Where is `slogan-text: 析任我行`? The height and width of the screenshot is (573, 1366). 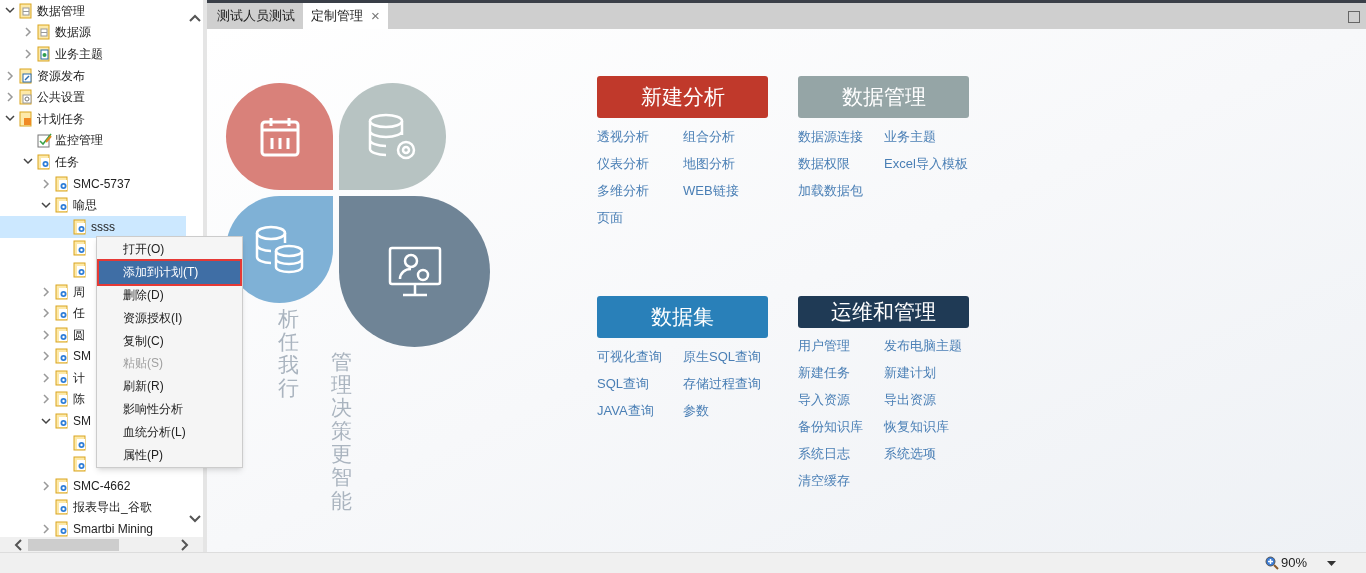
slogan-text: 析任我行 is located at coordinates (288, 353).